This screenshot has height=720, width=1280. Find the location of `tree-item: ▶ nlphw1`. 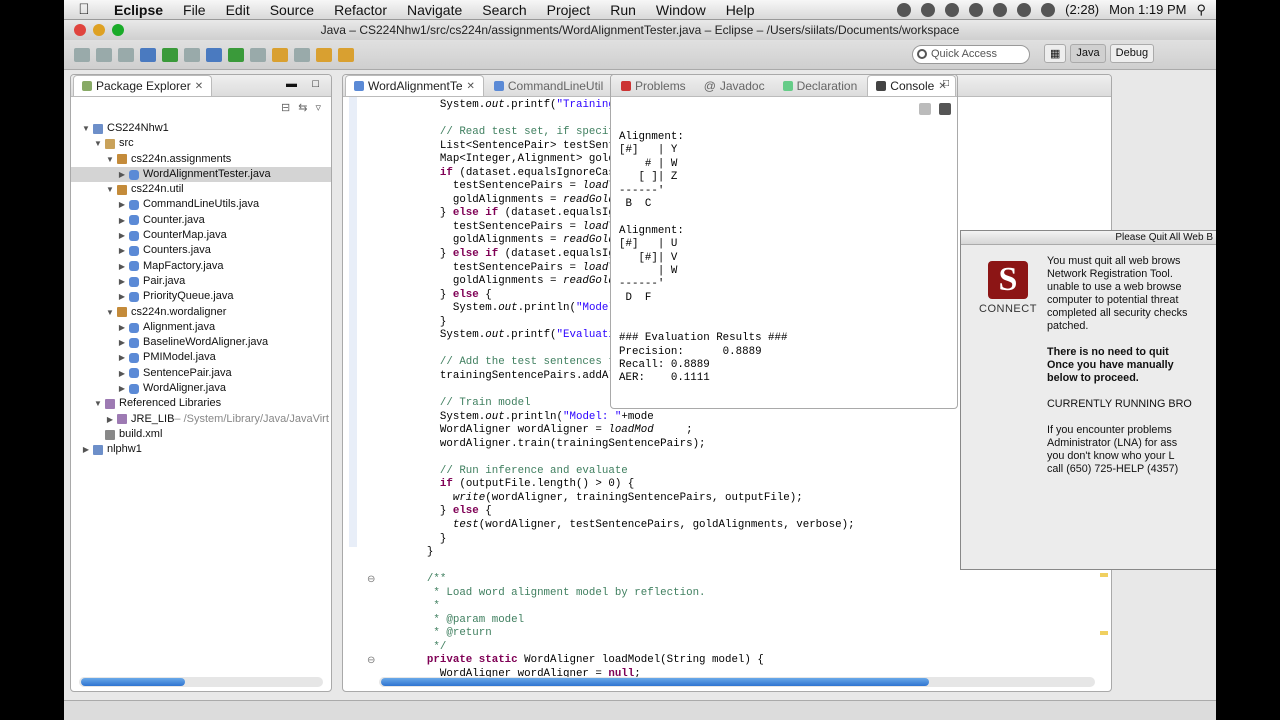

tree-item: ▶ nlphw1 is located at coordinates (201, 449).